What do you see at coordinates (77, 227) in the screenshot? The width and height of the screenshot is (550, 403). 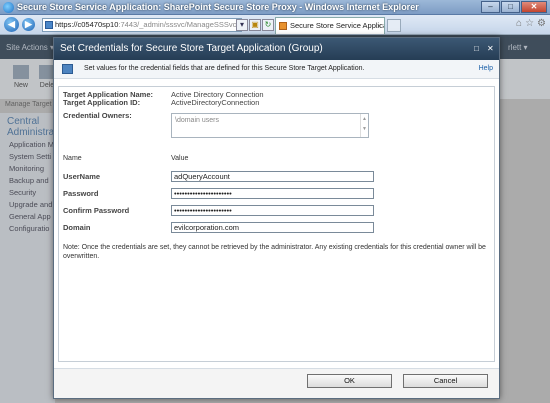 I see `domain-label: Domain` at bounding box center [77, 227].